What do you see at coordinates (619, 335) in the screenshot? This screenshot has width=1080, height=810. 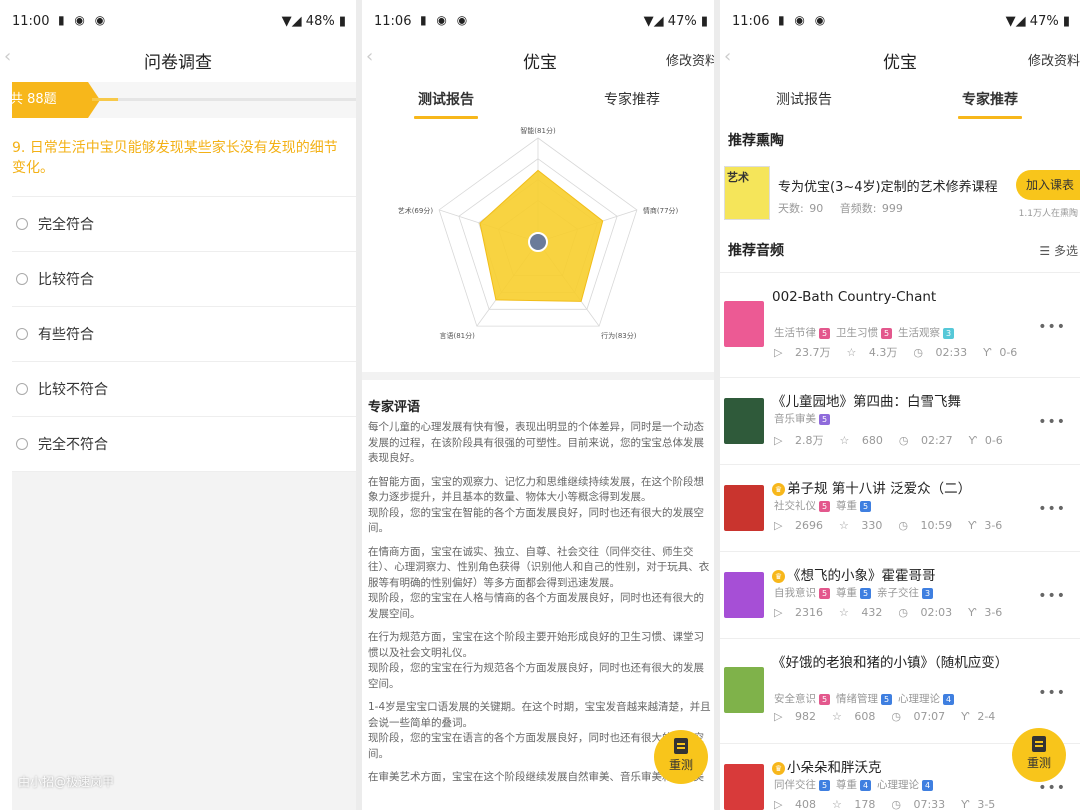 I see `radar-label: 行为(83分)` at bounding box center [619, 335].